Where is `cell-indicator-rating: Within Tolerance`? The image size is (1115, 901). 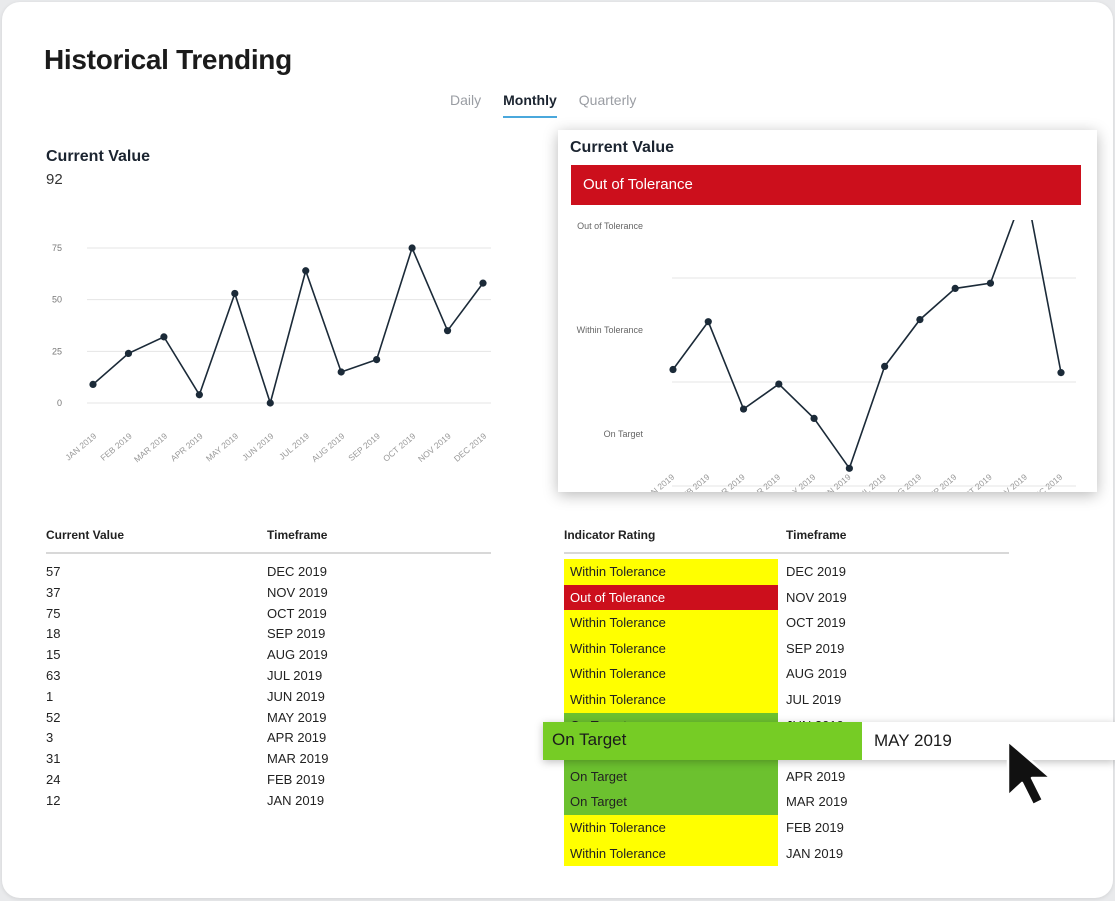 cell-indicator-rating: Within Tolerance is located at coordinates (671, 674).